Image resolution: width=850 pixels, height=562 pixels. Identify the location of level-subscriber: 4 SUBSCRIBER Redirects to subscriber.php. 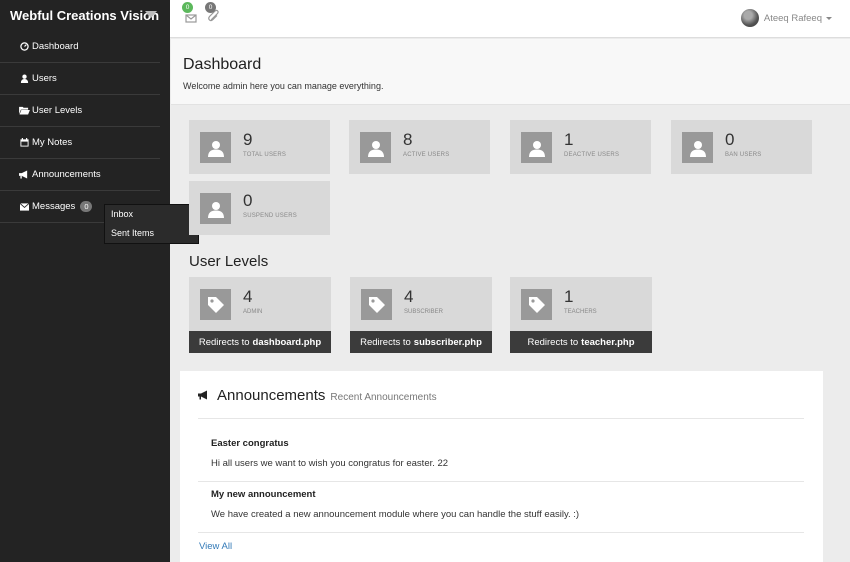
(421, 315).